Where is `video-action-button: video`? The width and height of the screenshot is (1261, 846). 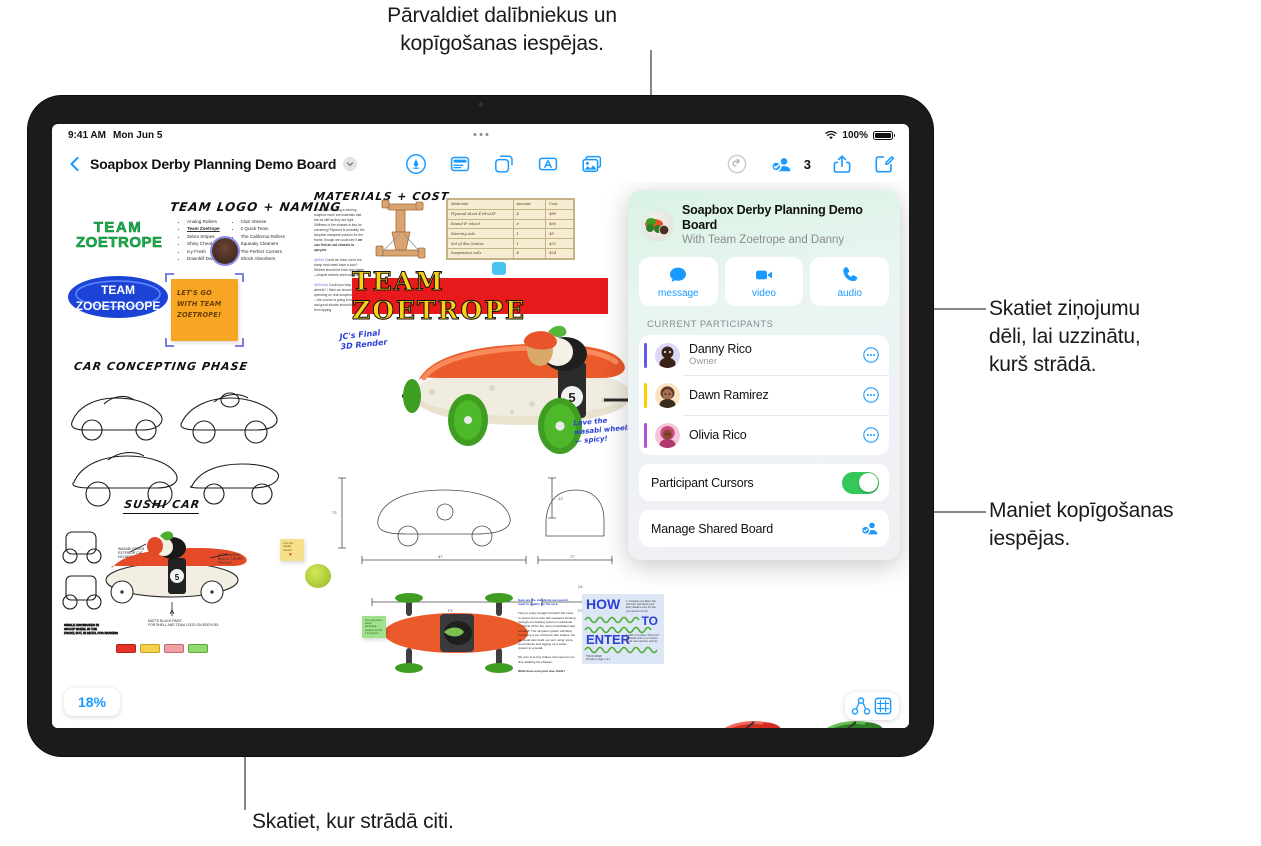
video-action-button: video is located at coordinates (764, 281).